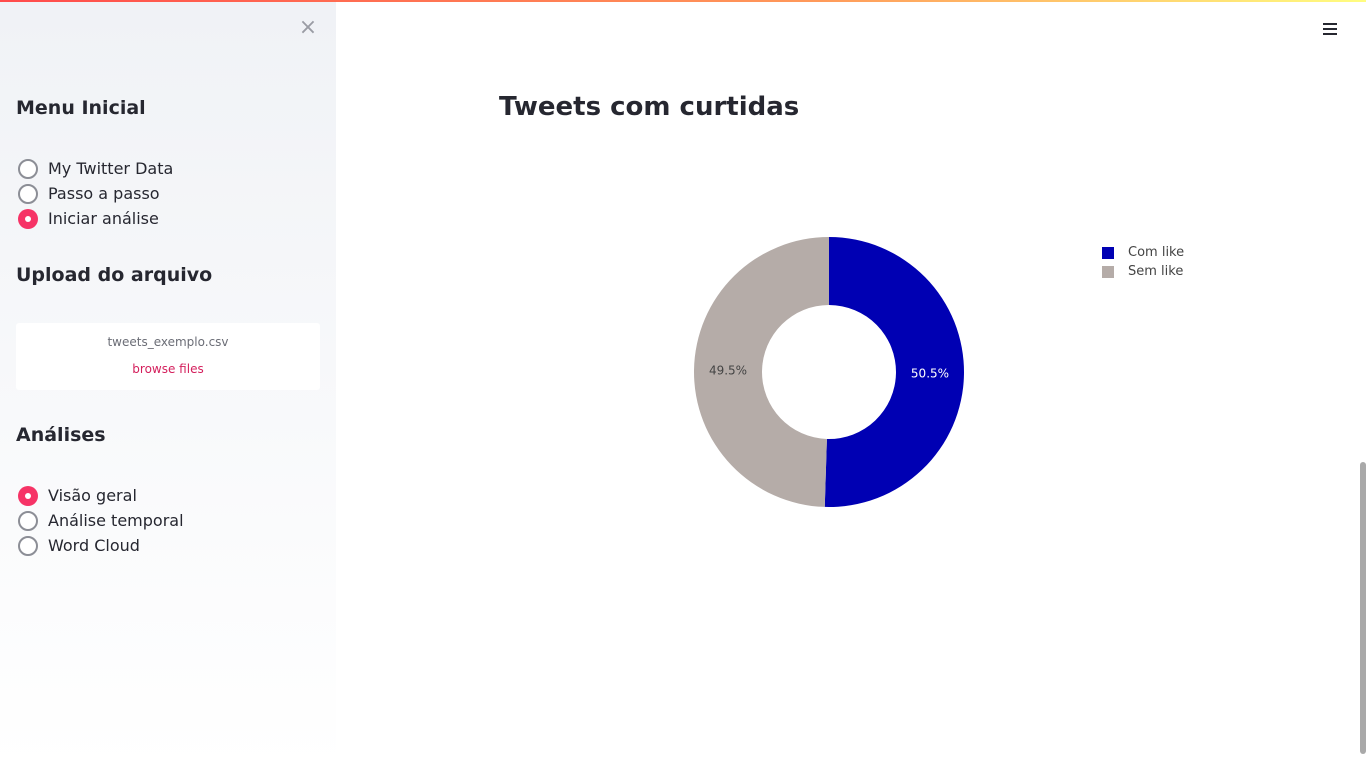 This screenshot has width=1366, height=768. Describe the element at coordinates (94, 545) in the screenshot. I see `radio-label: Word Cloud` at that location.